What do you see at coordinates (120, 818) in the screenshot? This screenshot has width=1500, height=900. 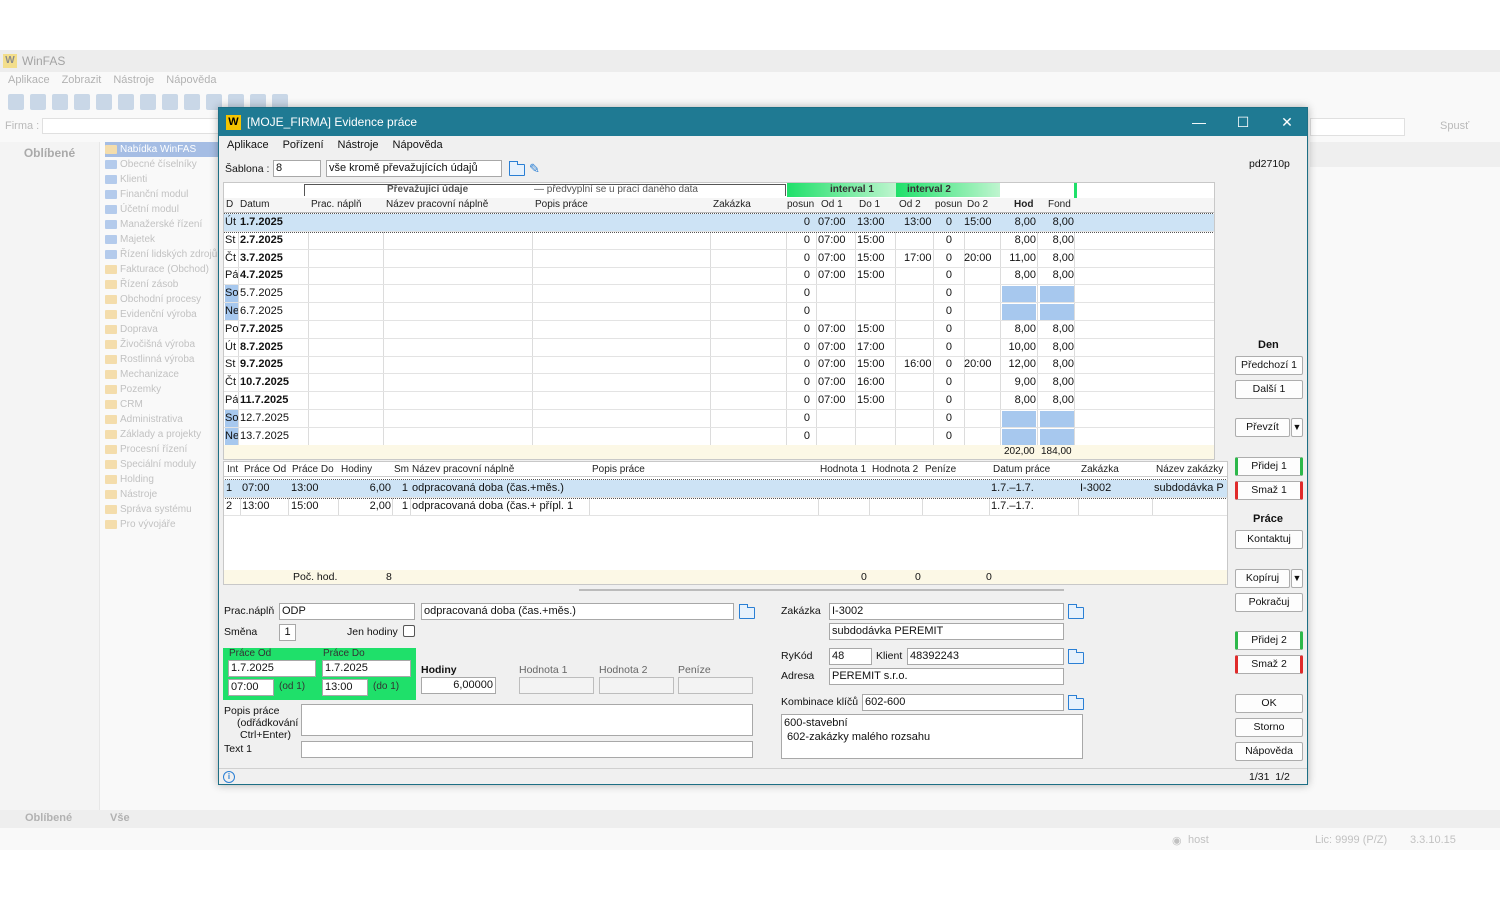 I see `bg-tab-all: Vše` at bounding box center [120, 818].